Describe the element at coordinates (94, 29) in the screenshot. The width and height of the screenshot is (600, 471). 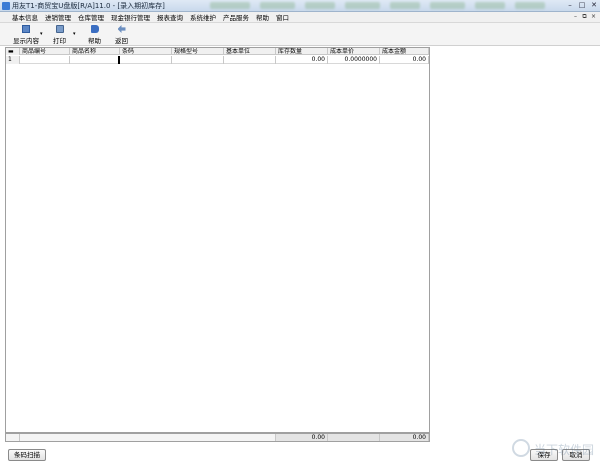
I see `help-icon` at that location.